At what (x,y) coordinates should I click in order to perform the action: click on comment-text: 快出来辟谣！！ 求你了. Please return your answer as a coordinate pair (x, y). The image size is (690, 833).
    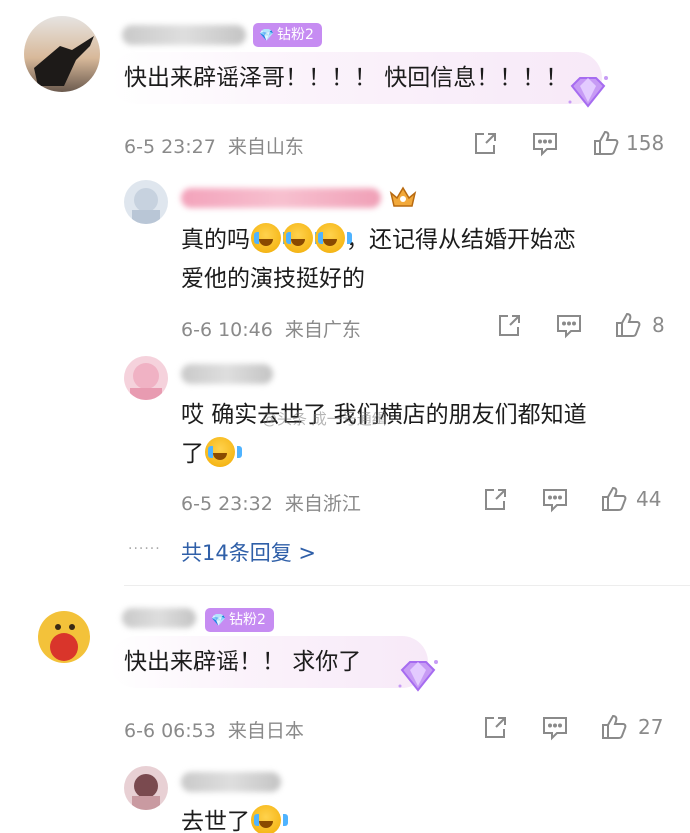
    Looking at the image, I should click on (243, 662).